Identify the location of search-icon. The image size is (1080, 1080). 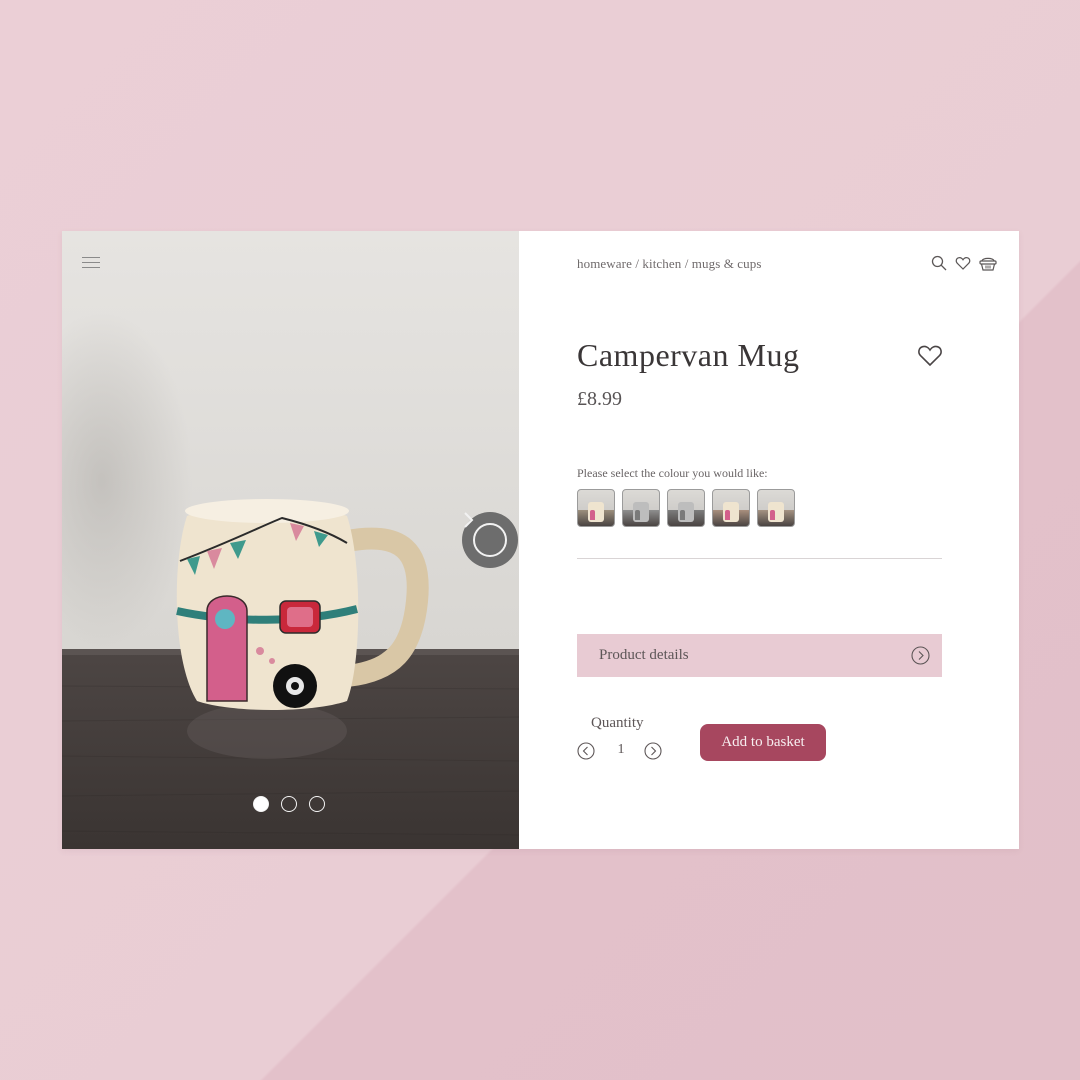
(939, 263).